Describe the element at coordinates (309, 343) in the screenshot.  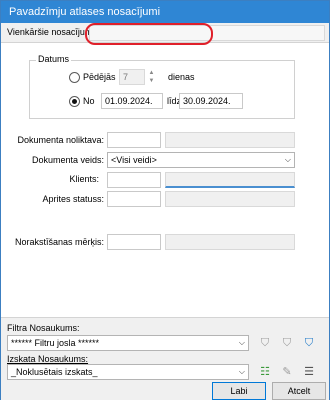
I see `filter-active-icon: ⛉` at that location.